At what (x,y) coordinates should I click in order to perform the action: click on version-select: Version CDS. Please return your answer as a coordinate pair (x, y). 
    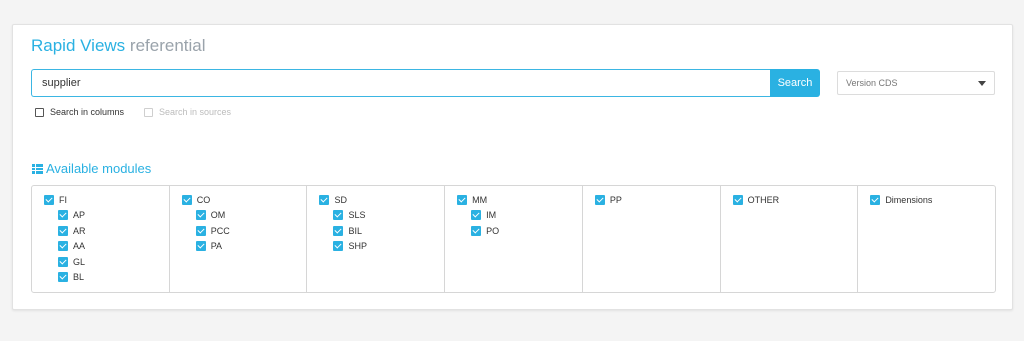
    Looking at the image, I should click on (916, 83).